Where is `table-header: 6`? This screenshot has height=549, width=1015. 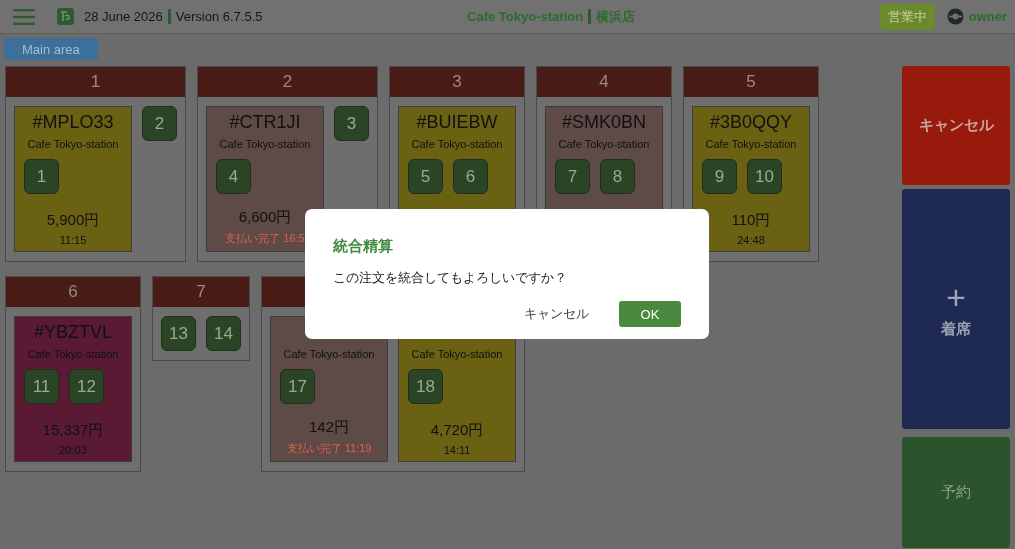 table-header: 6 is located at coordinates (73, 292).